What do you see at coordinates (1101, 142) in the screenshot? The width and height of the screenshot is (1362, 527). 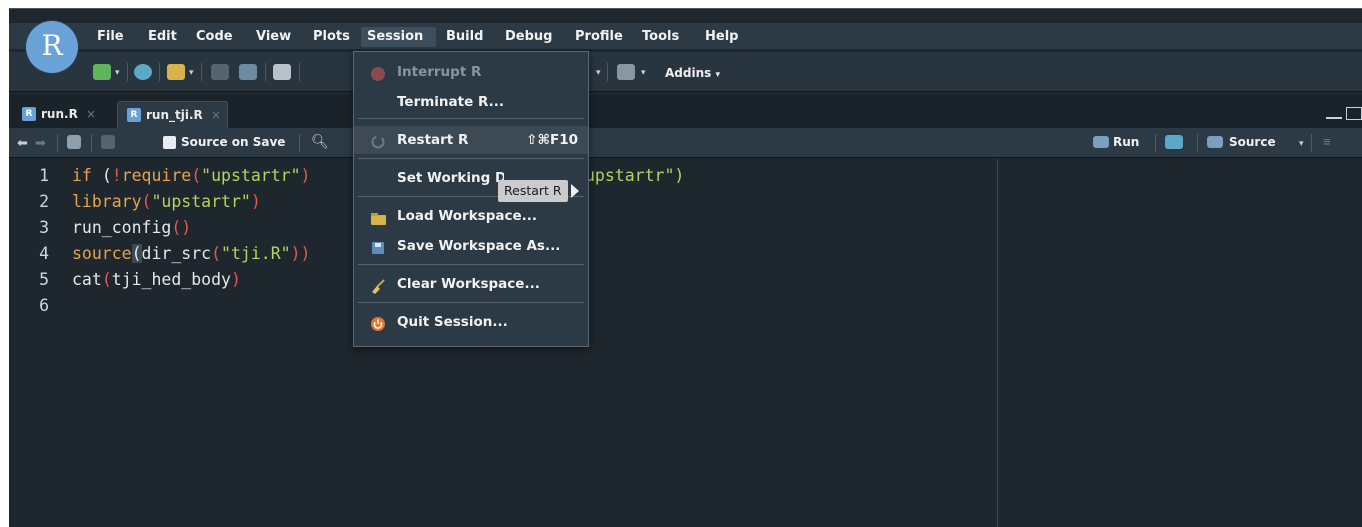 I see `run-icon` at bounding box center [1101, 142].